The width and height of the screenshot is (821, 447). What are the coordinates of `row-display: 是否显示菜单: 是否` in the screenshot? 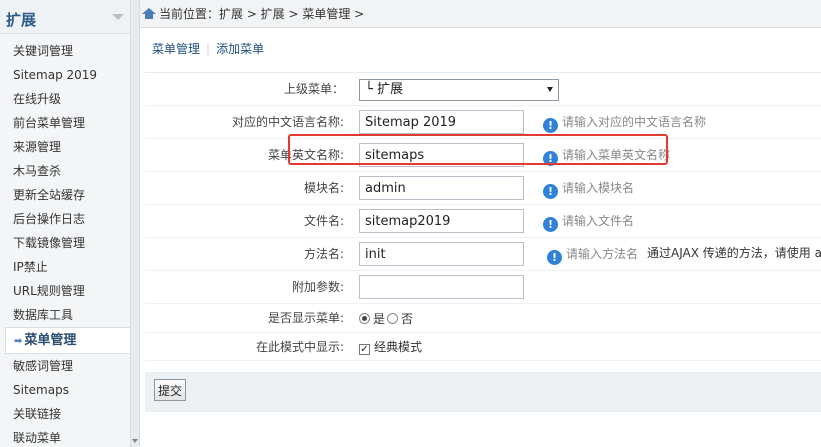 It's located at (483, 318).